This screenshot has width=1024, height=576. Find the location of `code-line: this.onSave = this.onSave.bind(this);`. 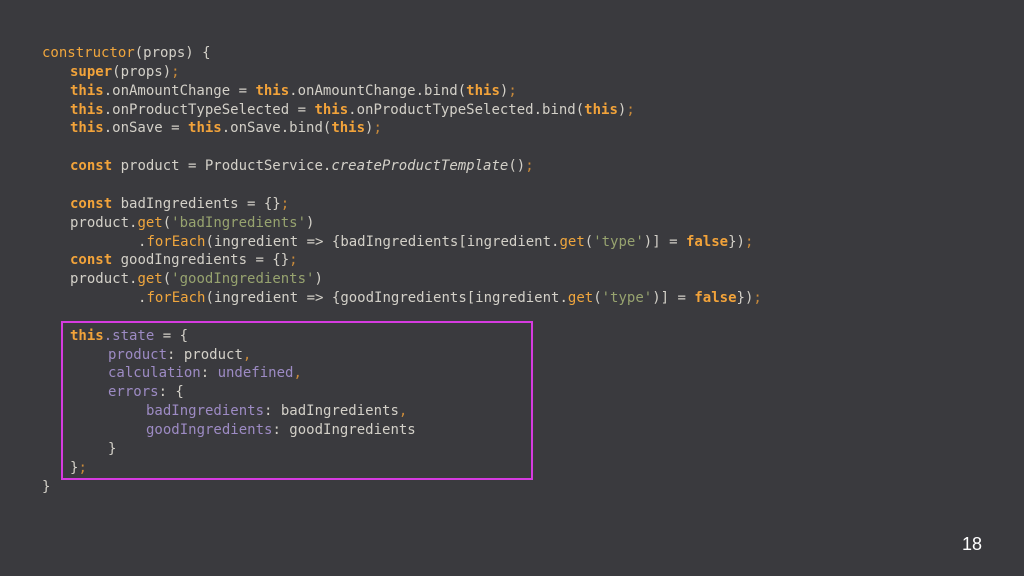

code-line: this.onSave = this.onSave.bind(this); is located at coordinates (226, 128).